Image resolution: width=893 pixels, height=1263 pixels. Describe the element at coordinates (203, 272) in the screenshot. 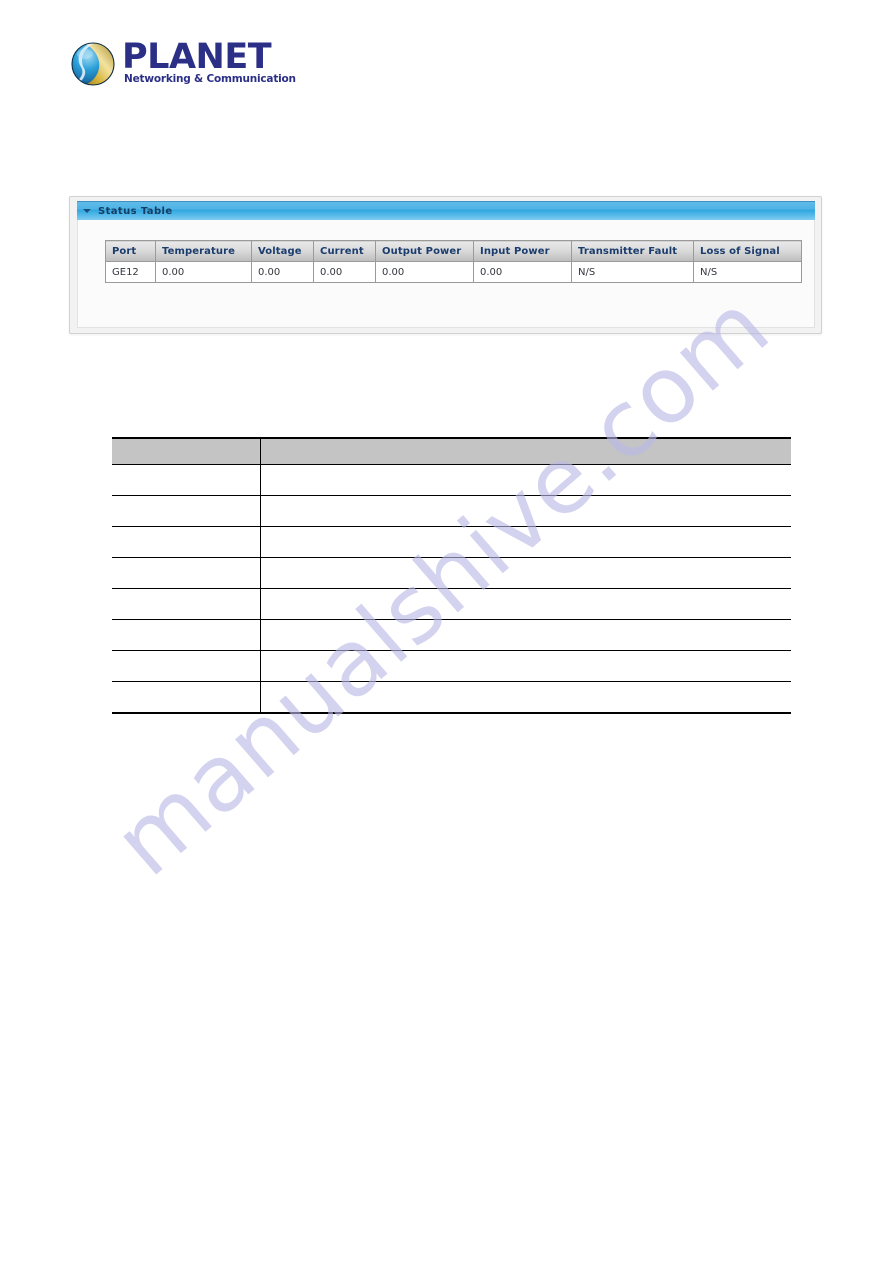

I see `cell-temperature: 0.00` at that location.